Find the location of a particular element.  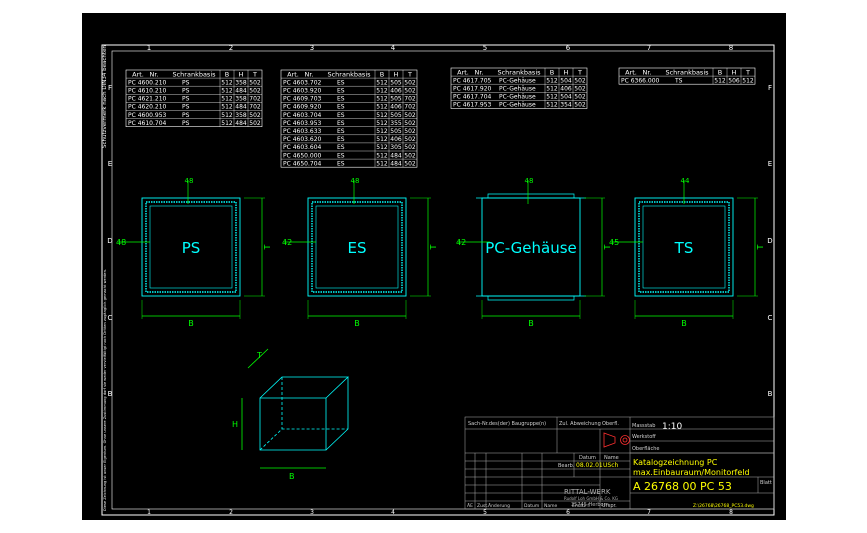

row-marker-right: D is located at coordinates (769, 241).